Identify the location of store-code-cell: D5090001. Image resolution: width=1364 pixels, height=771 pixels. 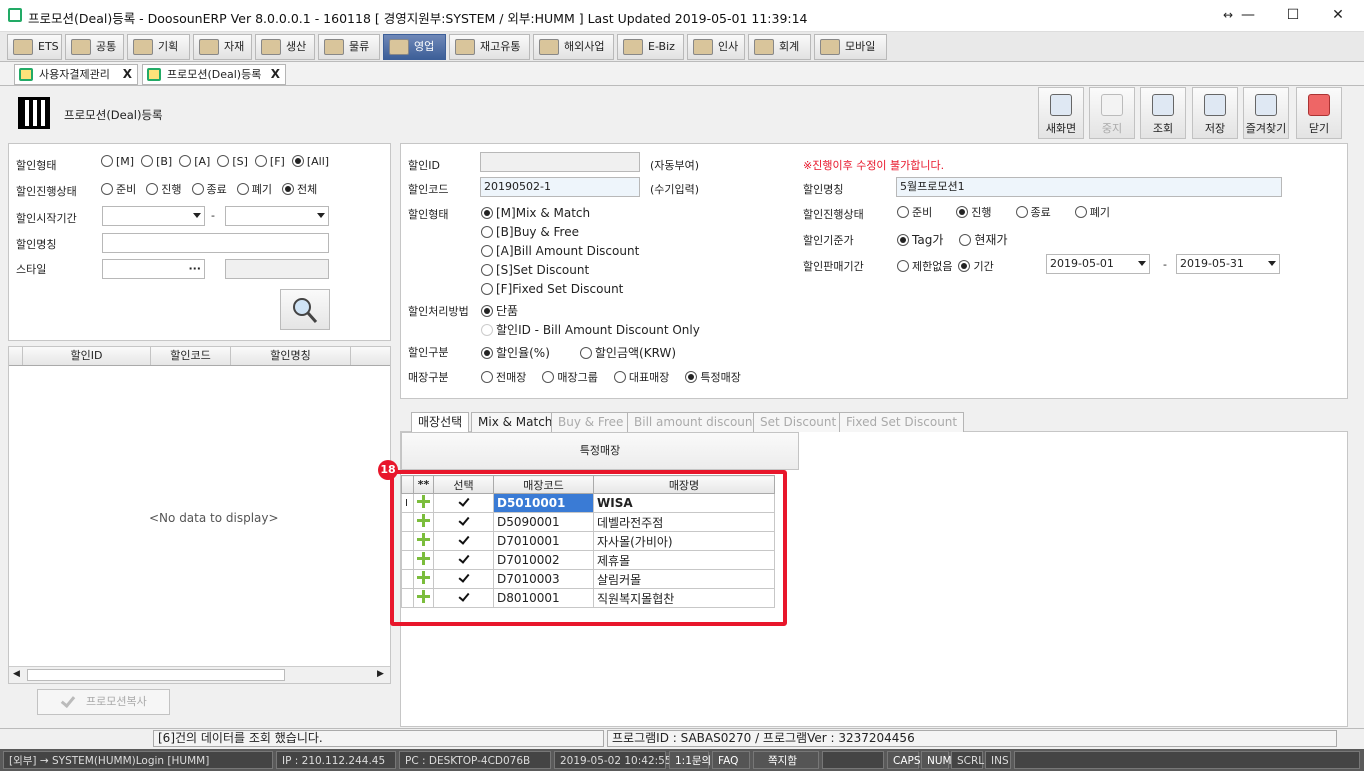
(543, 522).